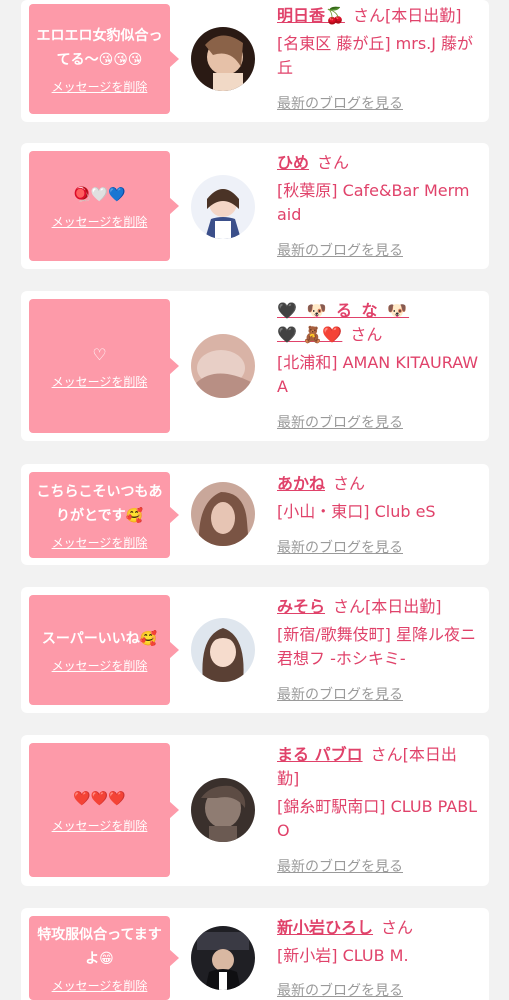 The width and height of the screenshot is (509, 1000). What do you see at coordinates (104, 810) in the screenshot?
I see `message-bubble: ❤️❤️❤️ メッセージを削除` at bounding box center [104, 810].